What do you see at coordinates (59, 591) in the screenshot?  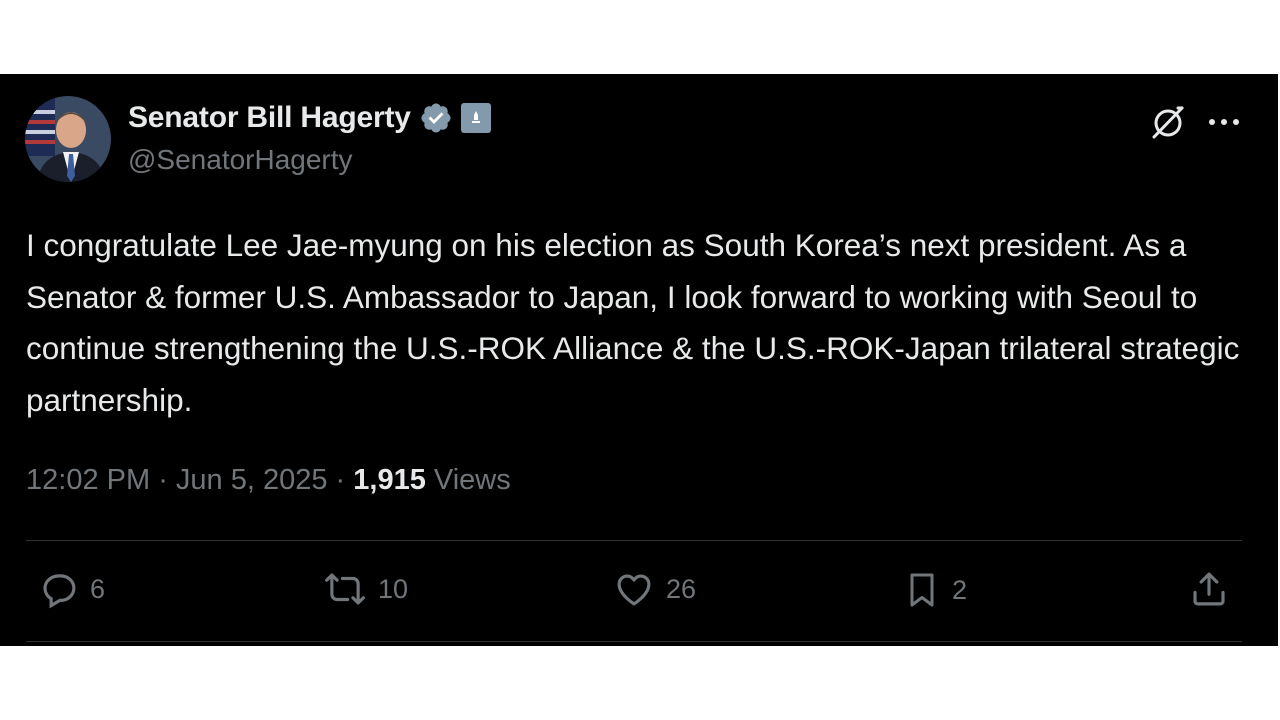 I see `reply-icon` at bounding box center [59, 591].